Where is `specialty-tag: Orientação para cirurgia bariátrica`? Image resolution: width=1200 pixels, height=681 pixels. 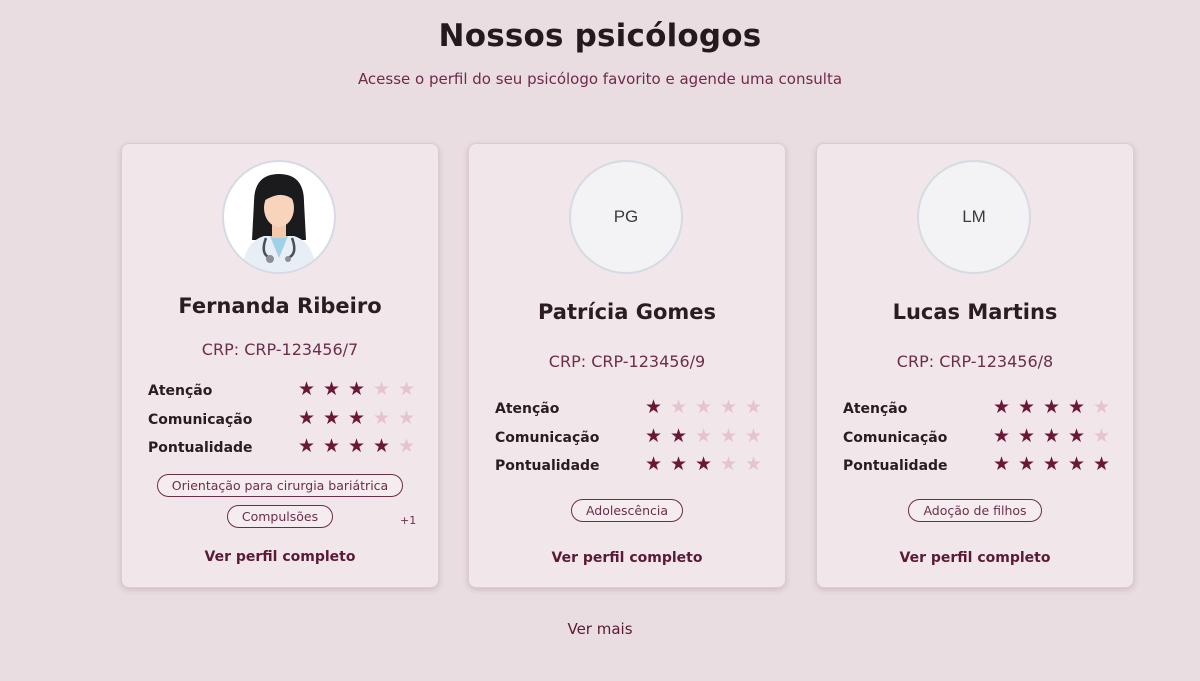 specialty-tag: Orientação para cirurgia bariátrica is located at coordinates (280, 485).